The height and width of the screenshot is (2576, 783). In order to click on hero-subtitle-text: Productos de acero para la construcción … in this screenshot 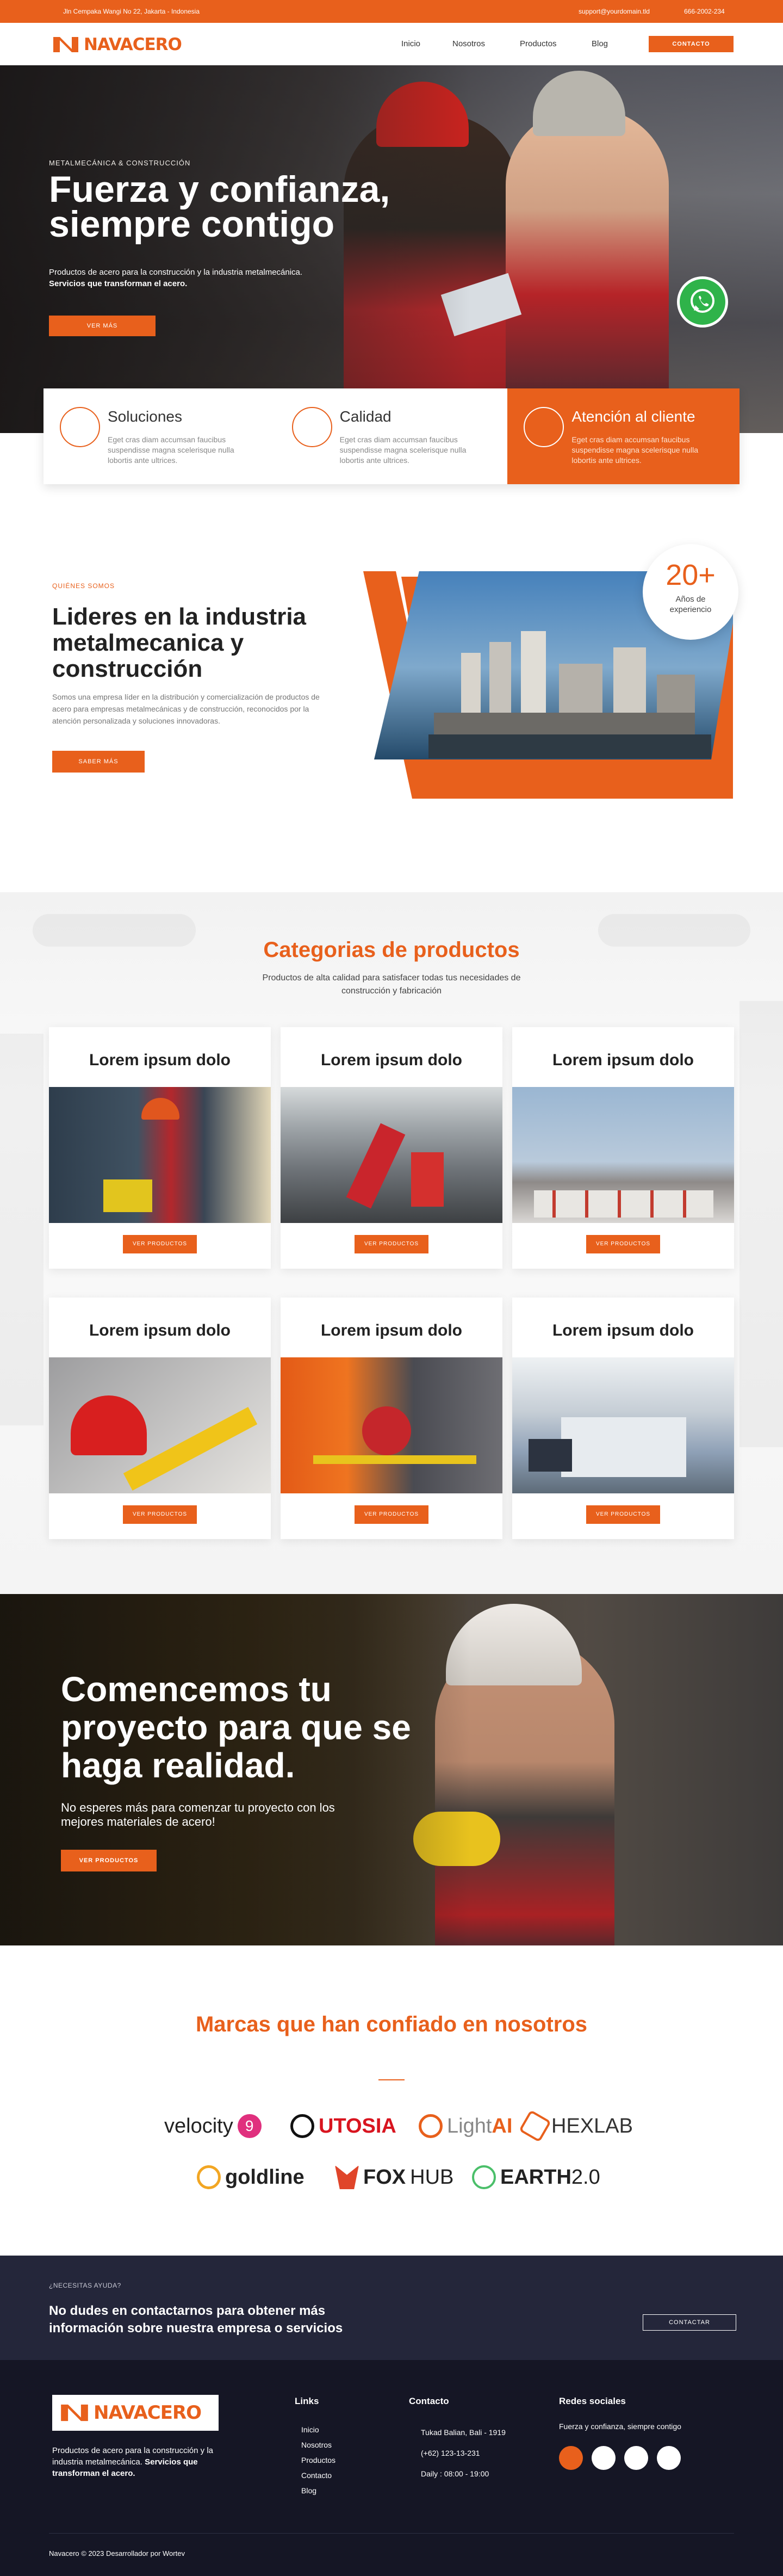, I will do `click(176, 273)`.